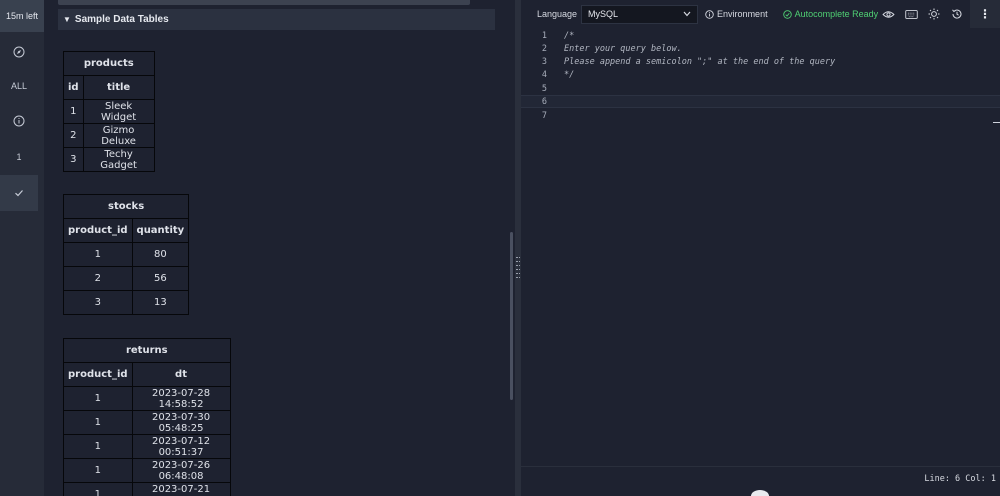  What do you see at coordinates (264, 2) in the screenshot?
I see `top-scrollbar` at bounding box center [264, 2].